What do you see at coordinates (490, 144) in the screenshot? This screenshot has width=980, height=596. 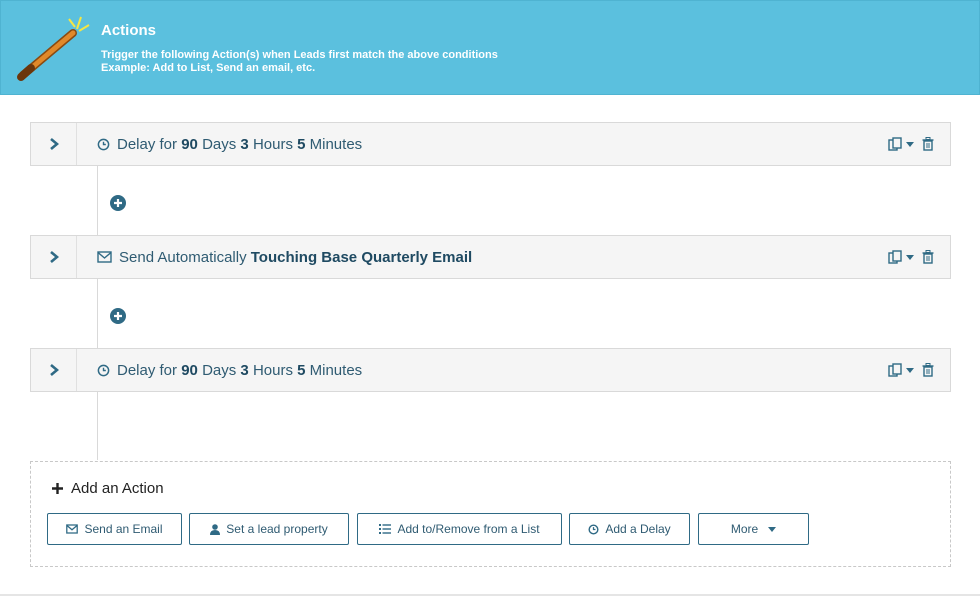 I see `action-row-delay-1: Delay for 90 Days 3 Hours 5 Minutes` at bounding box center [490, 144].